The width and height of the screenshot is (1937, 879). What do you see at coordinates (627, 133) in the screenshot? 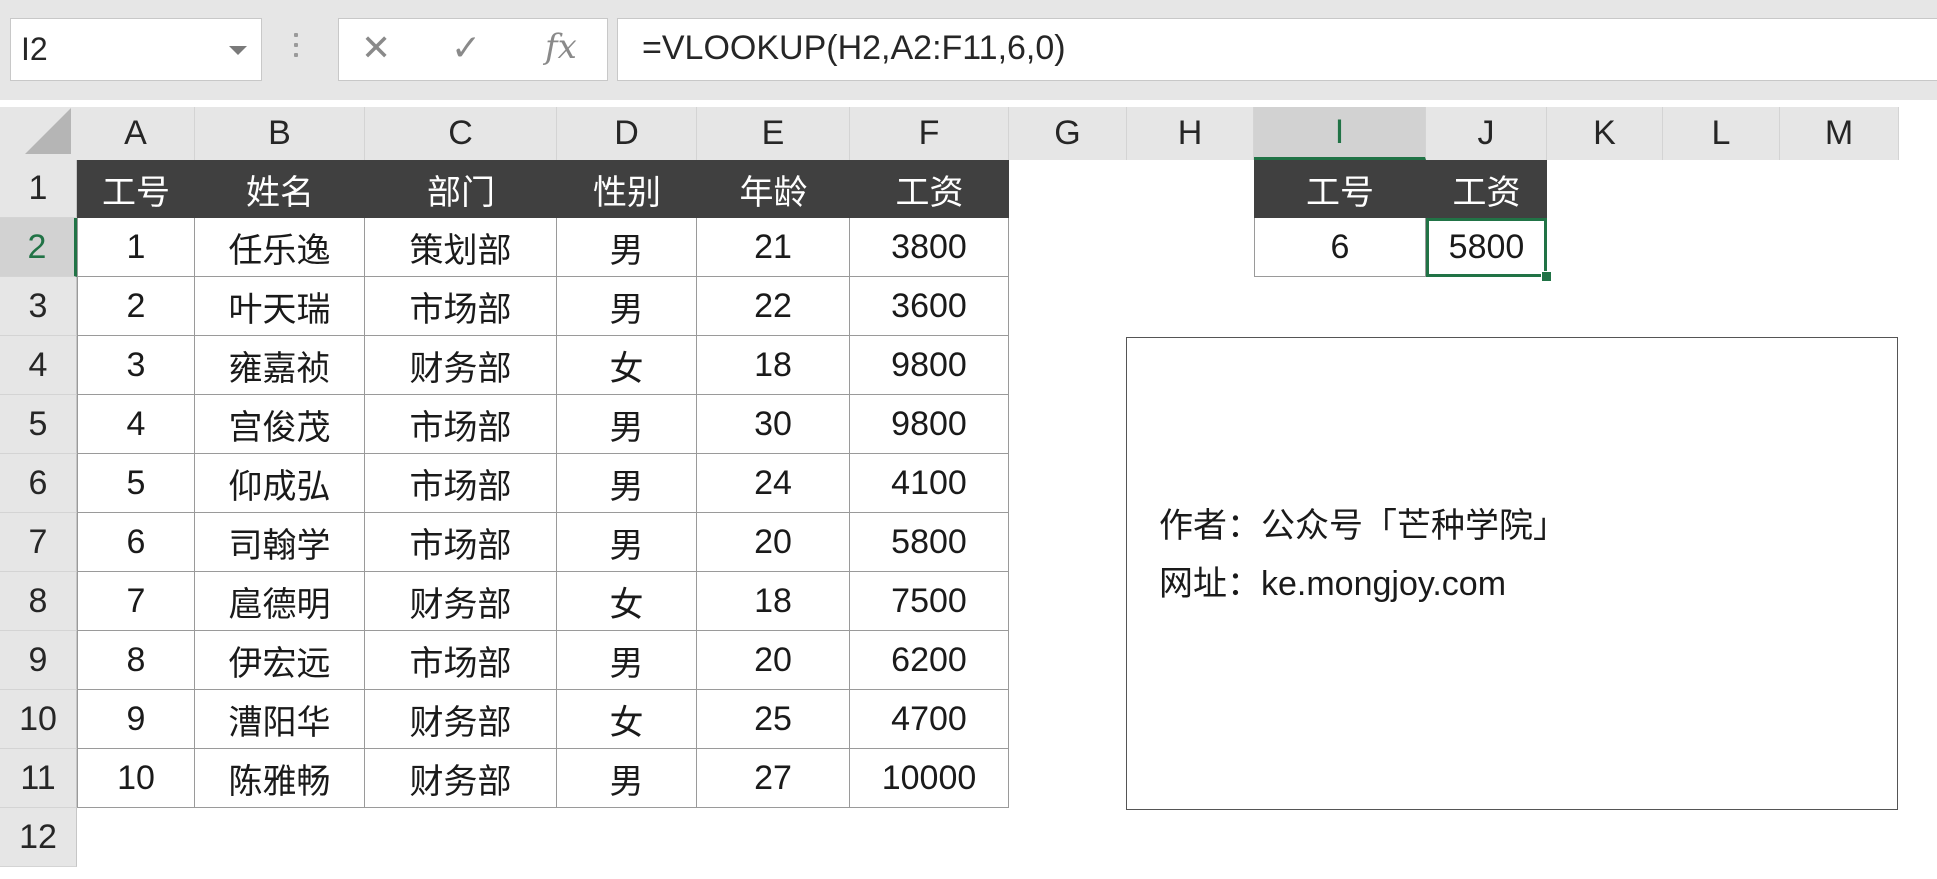
I see `column-header-d: D` at bounding box center [627, 133].